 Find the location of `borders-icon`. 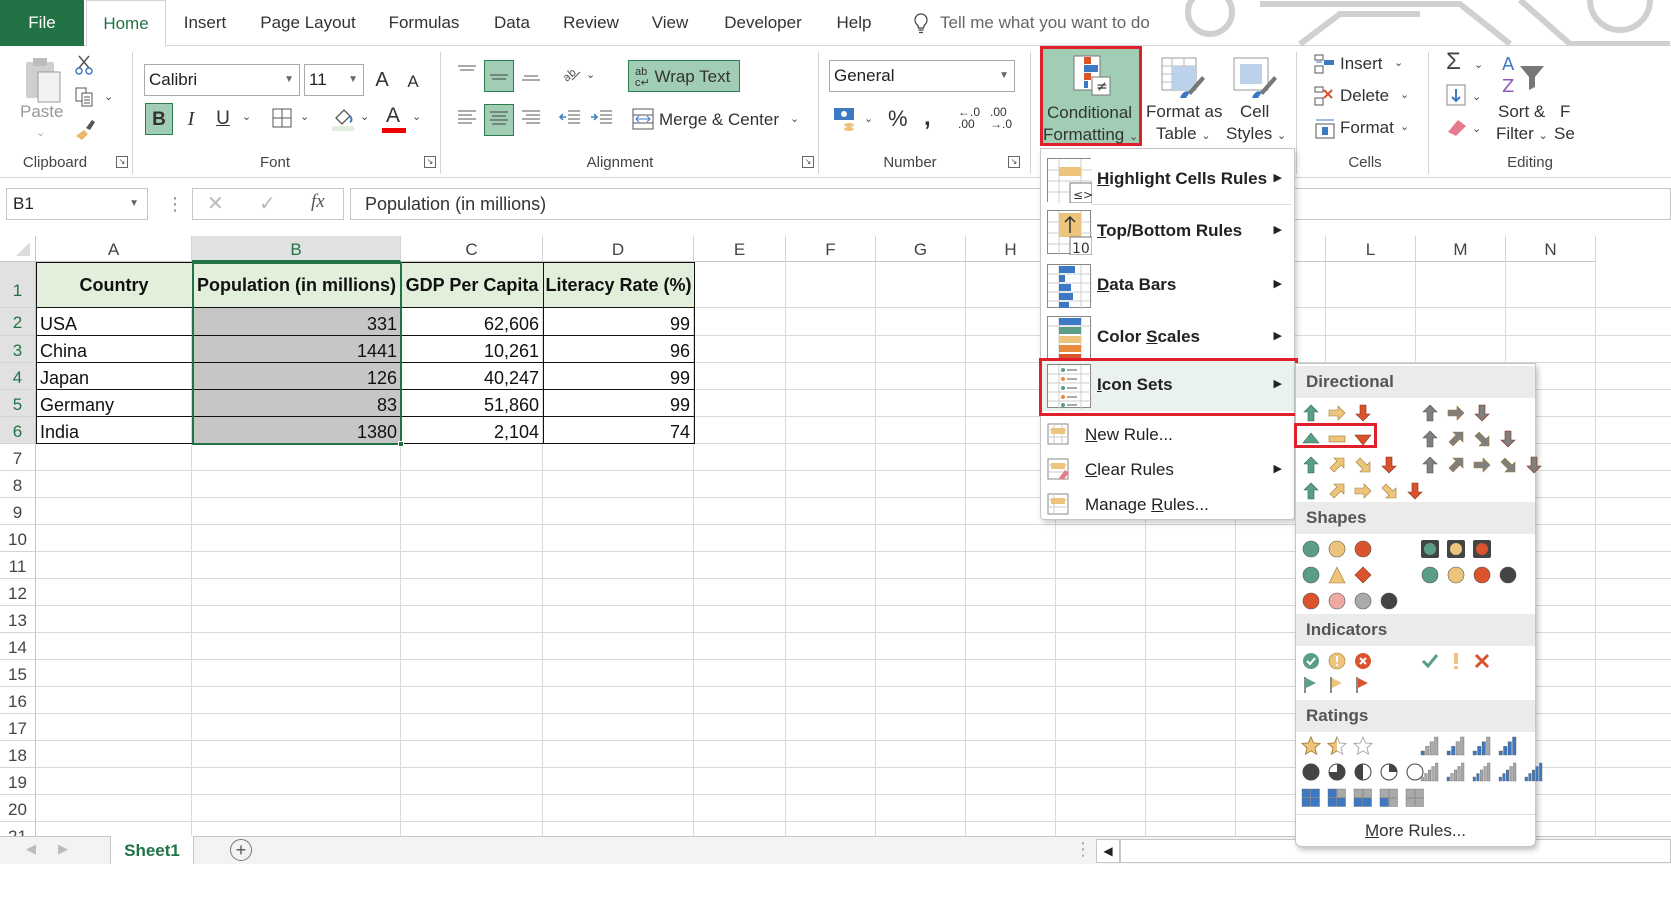

borders-icon is located at coordinates (282, 118).